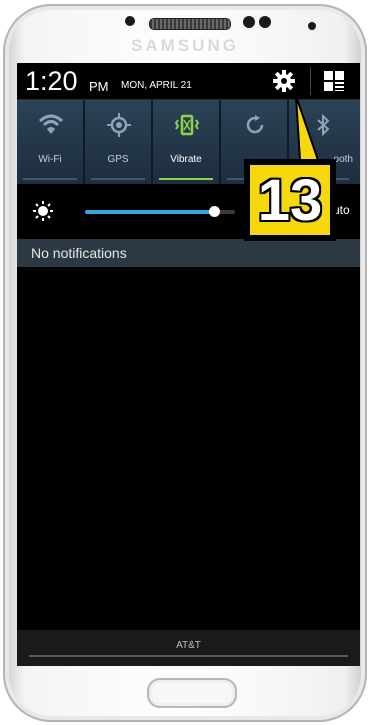 Image resolution: width=370 pixels, height=725 pixels. I want to click on front-camera, so click(249, 22).